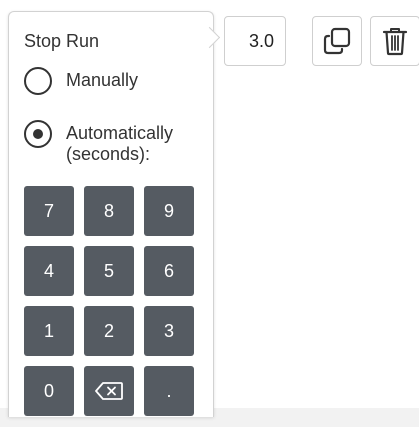  I want to click on key-2: 2, so click(109, 331).